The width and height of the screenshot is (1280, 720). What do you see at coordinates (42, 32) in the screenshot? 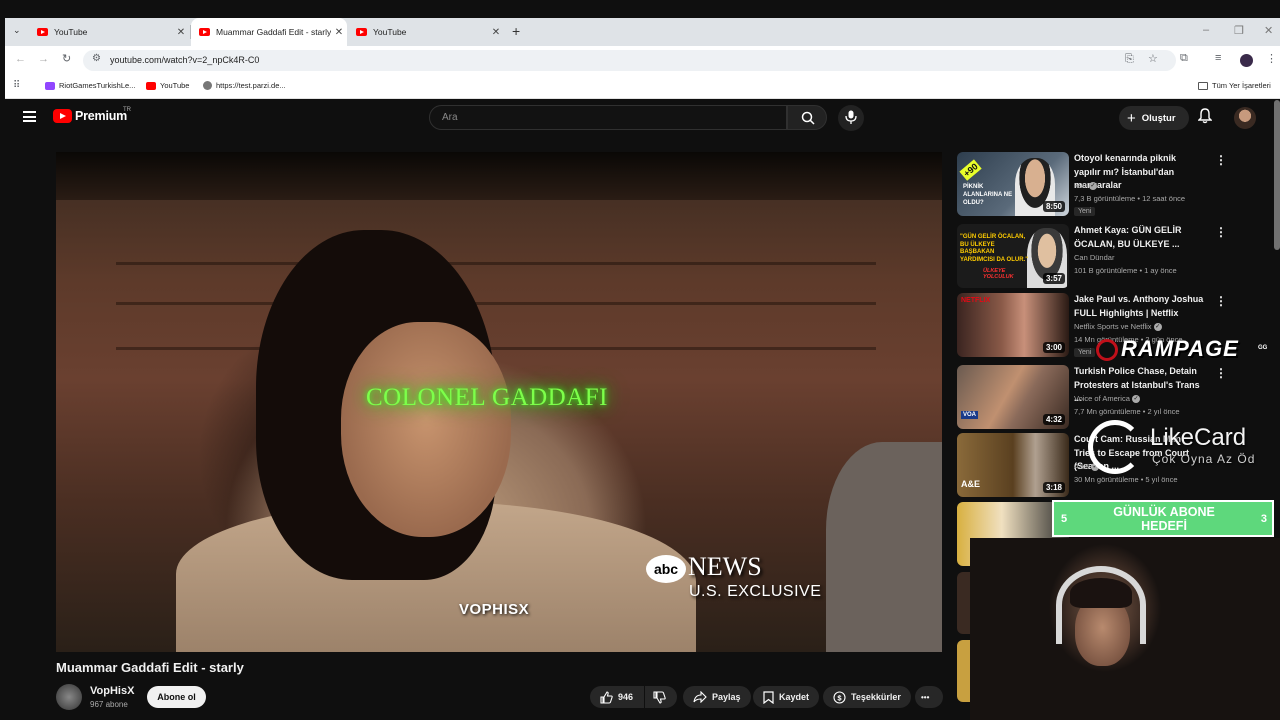
I see `youtube-favicon-icon` at bounding box center [42, 32].